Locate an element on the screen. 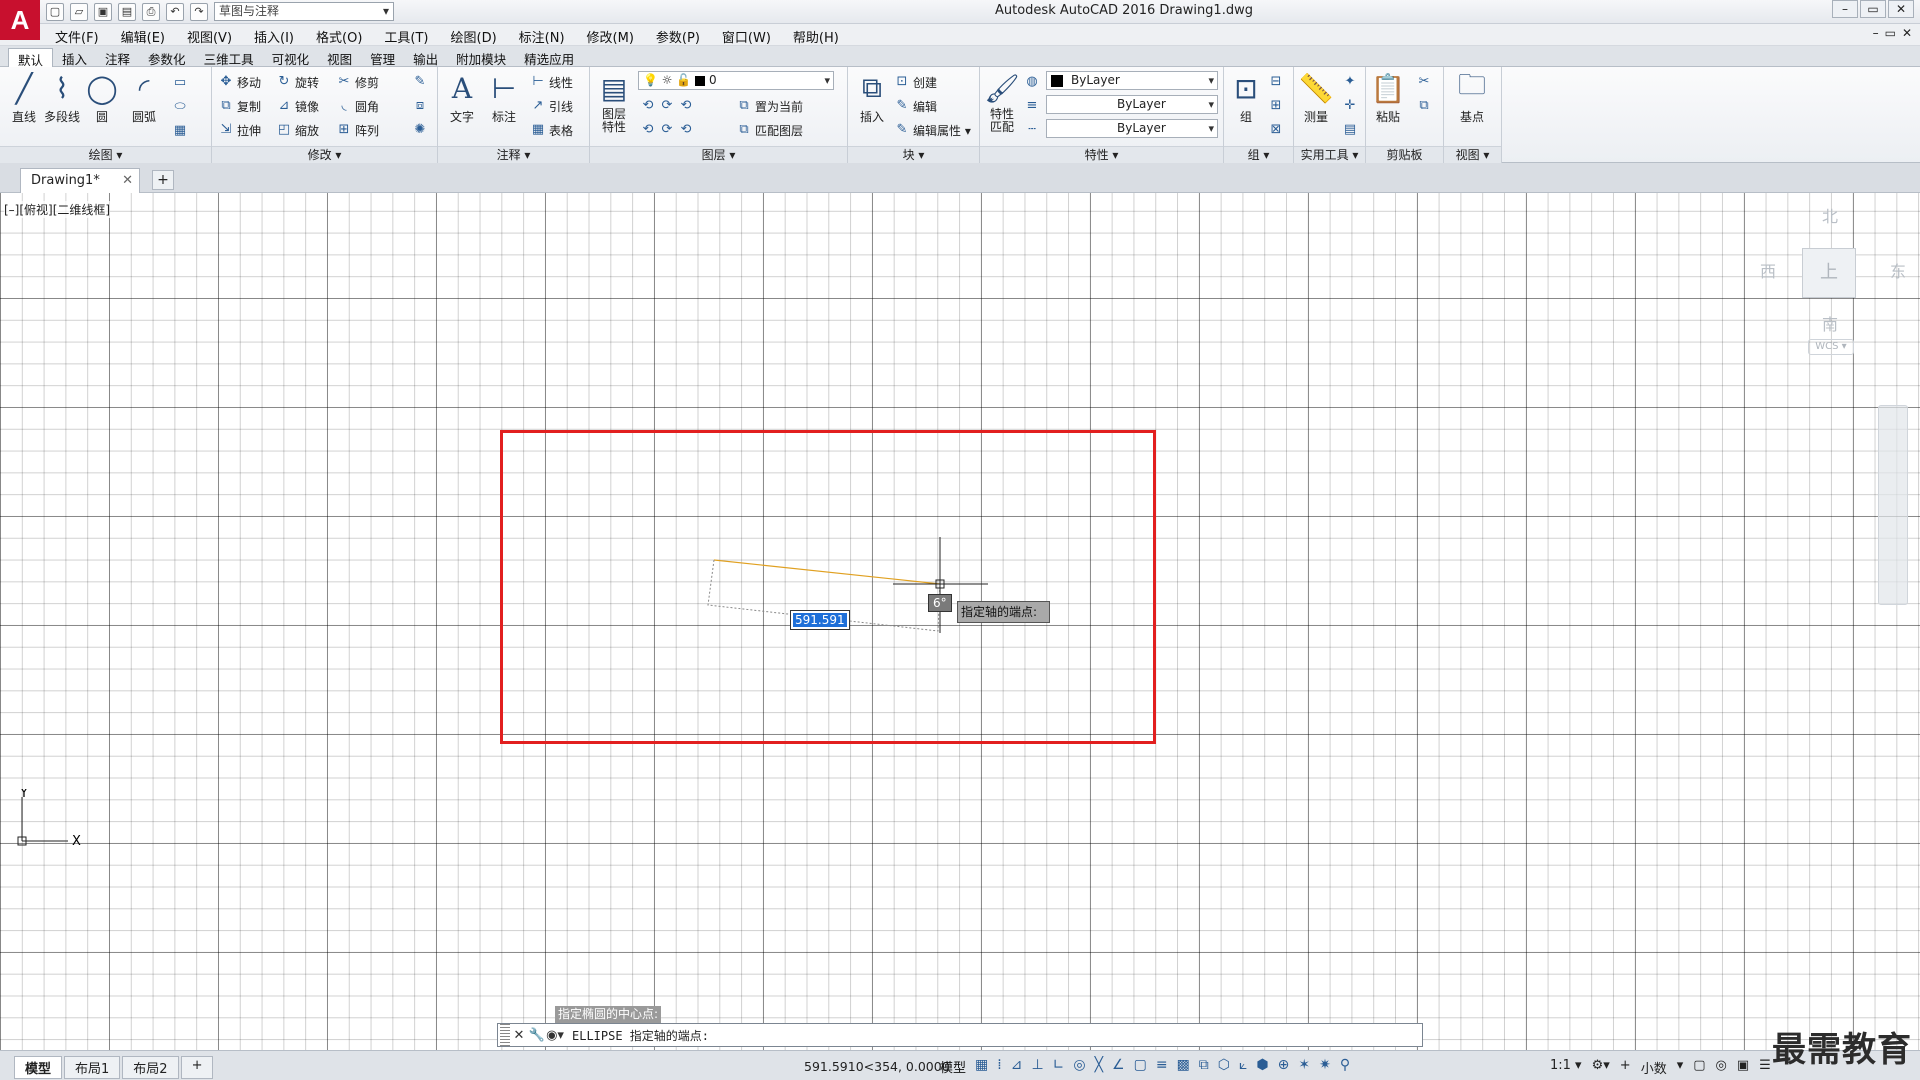  ortho-icon: ∟ is located at coordinates (1059, 1066).